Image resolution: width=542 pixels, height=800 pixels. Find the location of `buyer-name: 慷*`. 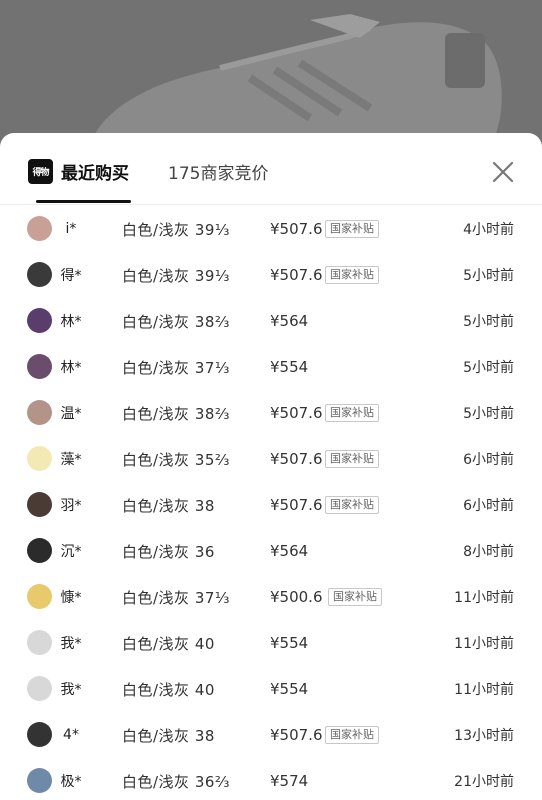

buyer-name: 慷* is located at coordinates (71, 598).